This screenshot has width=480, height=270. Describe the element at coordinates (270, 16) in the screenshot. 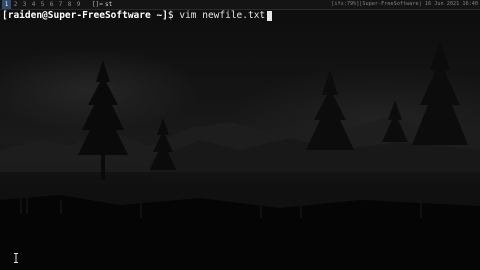

I see `text-cursor` at that location.